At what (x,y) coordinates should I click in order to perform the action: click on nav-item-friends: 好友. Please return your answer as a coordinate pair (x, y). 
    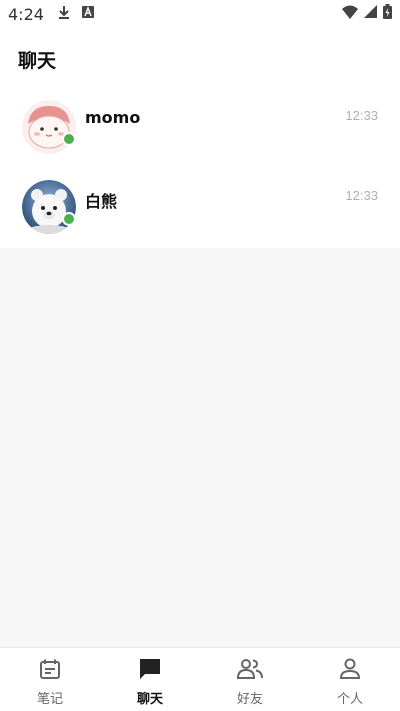
    Looking at the image, I should click on (250, 679).